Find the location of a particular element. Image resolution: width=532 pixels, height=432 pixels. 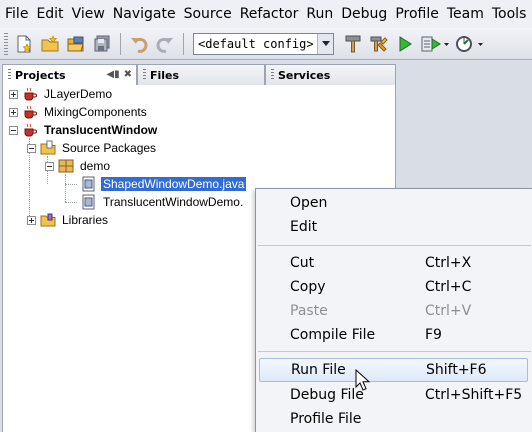

toolbar-grip is located at coordinates (6, 43).